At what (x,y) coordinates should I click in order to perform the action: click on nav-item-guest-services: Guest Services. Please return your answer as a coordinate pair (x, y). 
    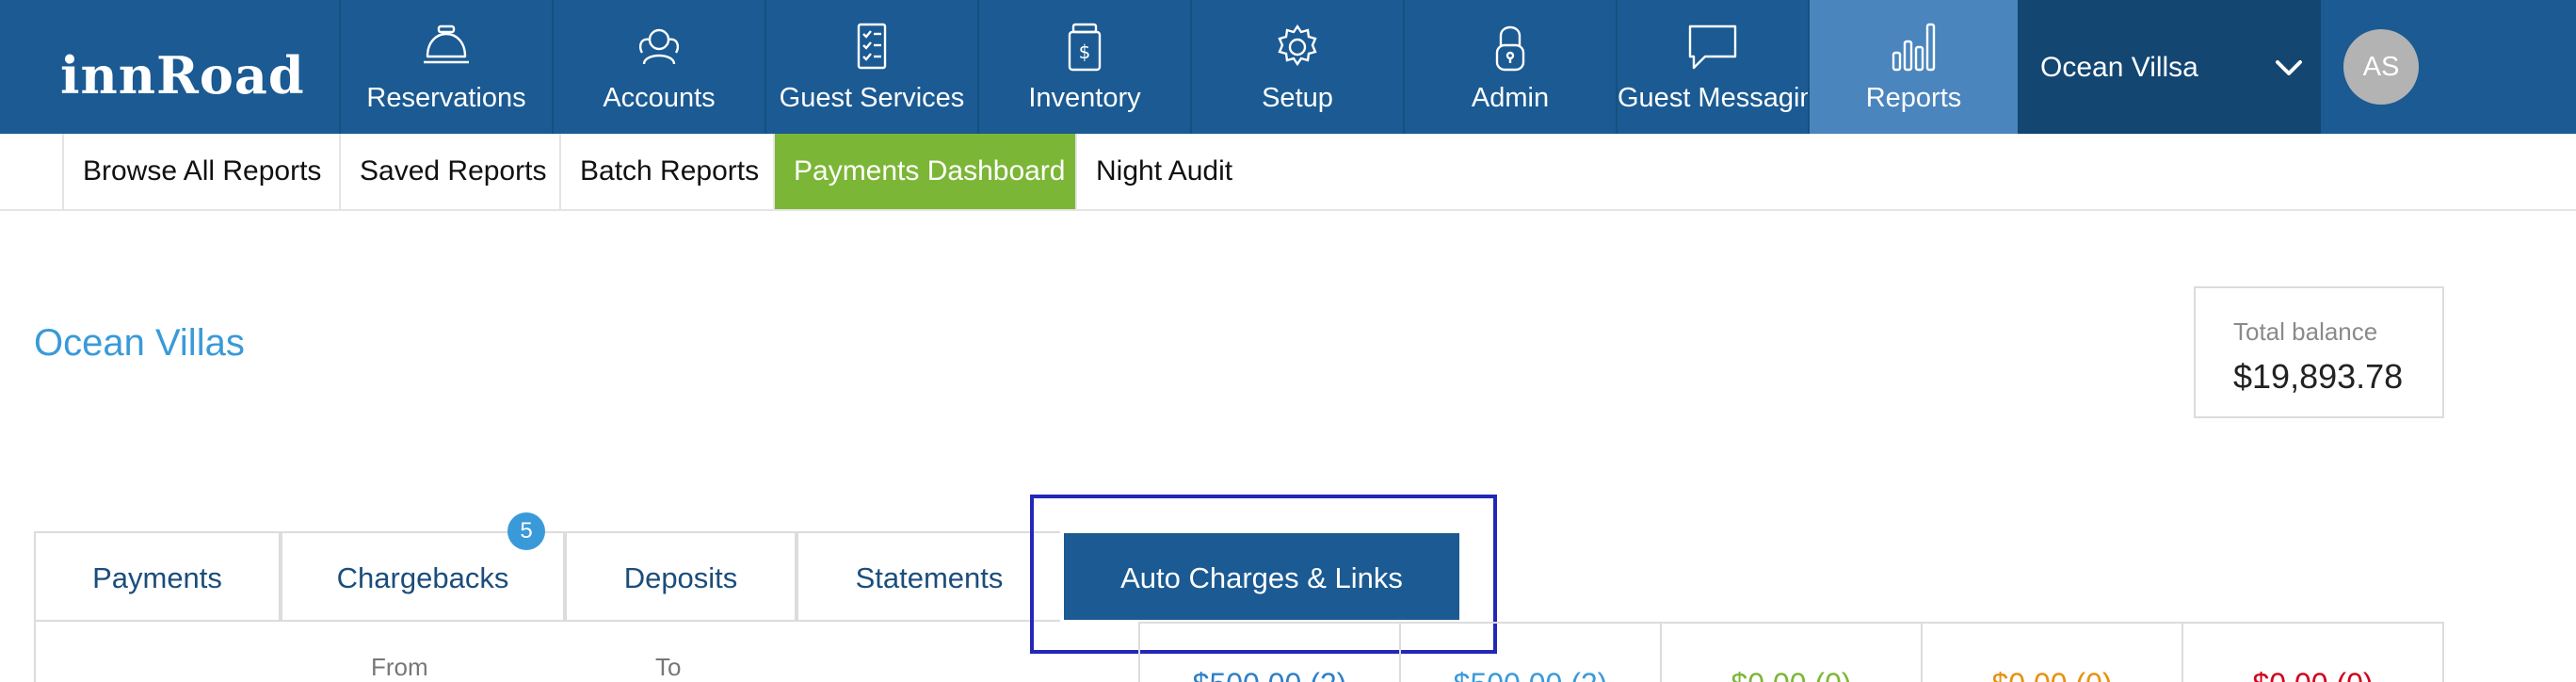
    Looking at the image, I should click on (871, 67).